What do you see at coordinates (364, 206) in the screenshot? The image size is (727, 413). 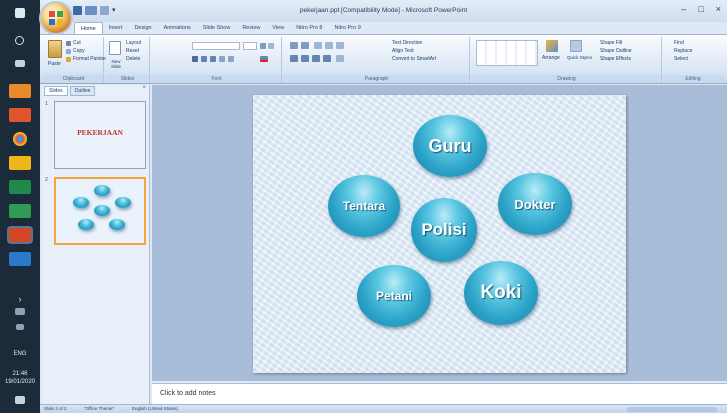 I see `bubble-tentara: Tentara` at bounding box center [364, 206].